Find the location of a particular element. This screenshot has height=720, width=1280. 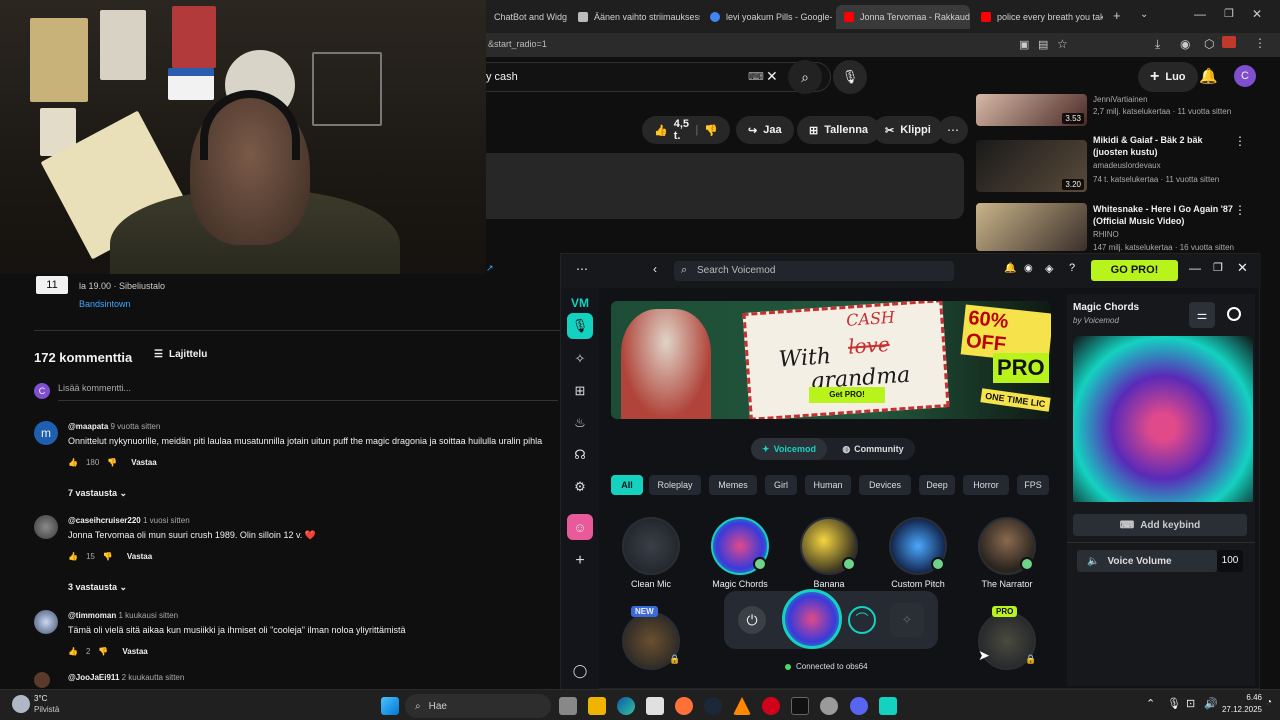

filter-girl: Girl is located at coordinates (781, 485).